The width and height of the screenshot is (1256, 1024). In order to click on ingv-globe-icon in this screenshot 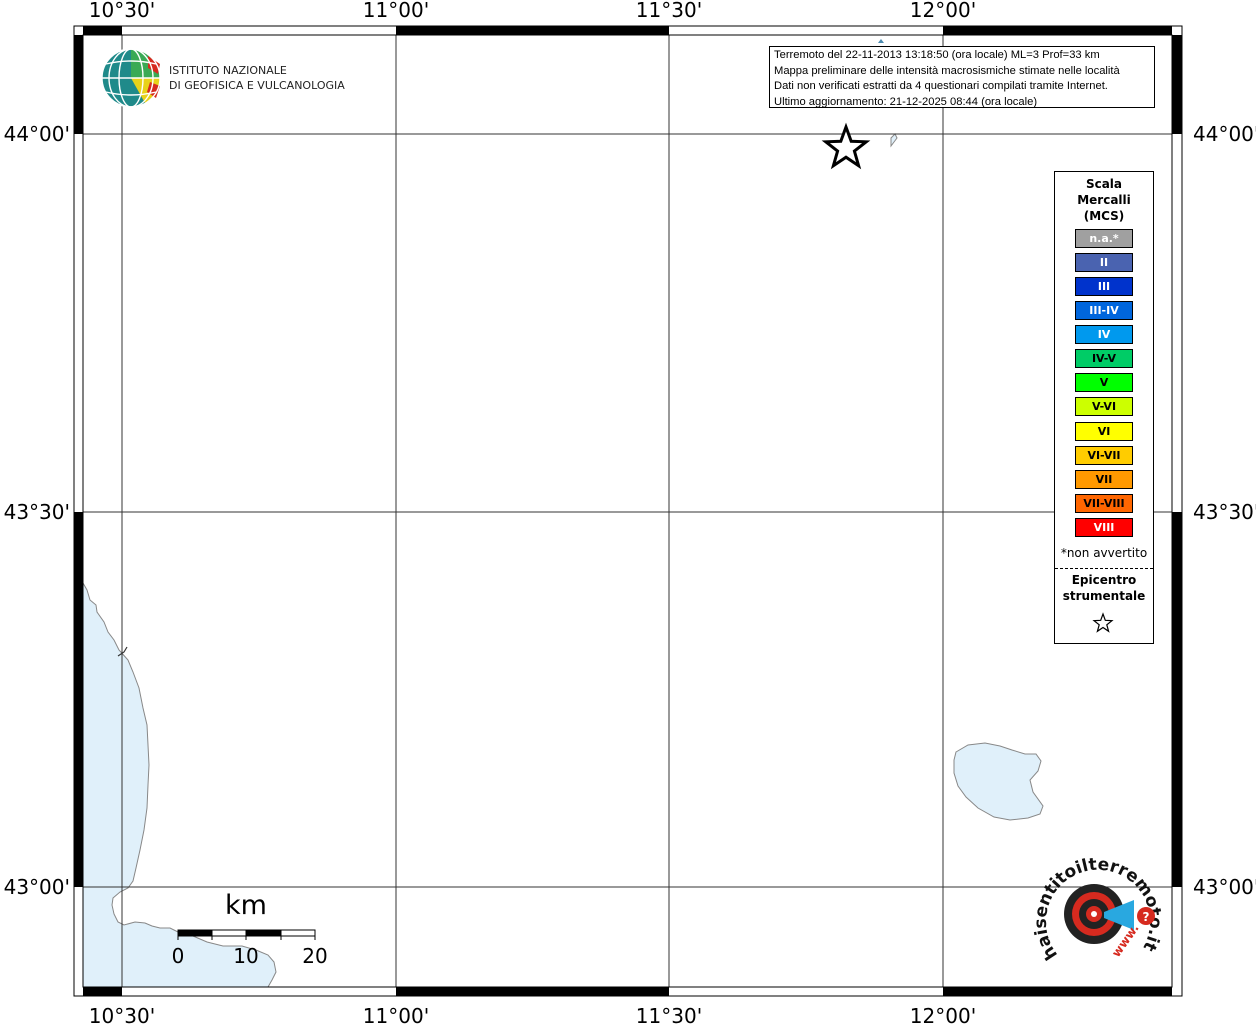, I will do `click(131, 78)`.